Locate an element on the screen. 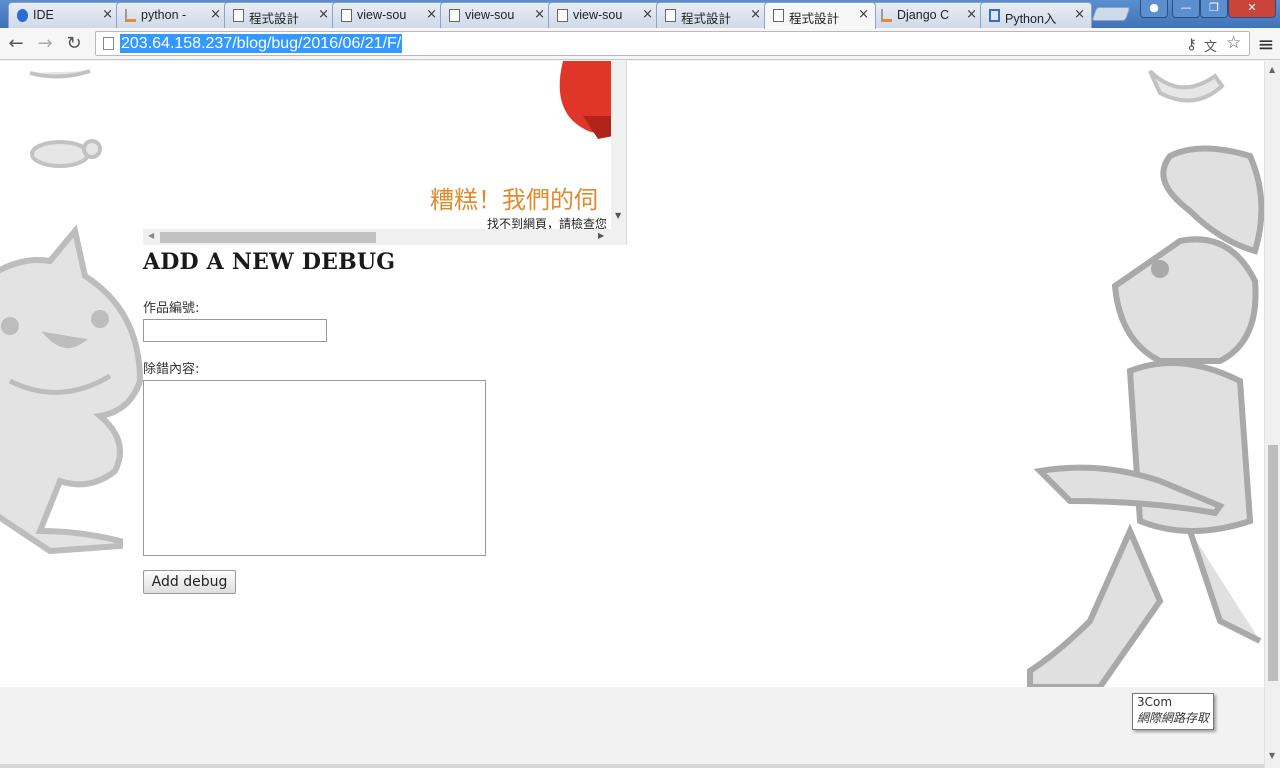 The width and height of the screenshot is (1280, 768). tab-title: Python入 is located at coordinates (1031, 19).